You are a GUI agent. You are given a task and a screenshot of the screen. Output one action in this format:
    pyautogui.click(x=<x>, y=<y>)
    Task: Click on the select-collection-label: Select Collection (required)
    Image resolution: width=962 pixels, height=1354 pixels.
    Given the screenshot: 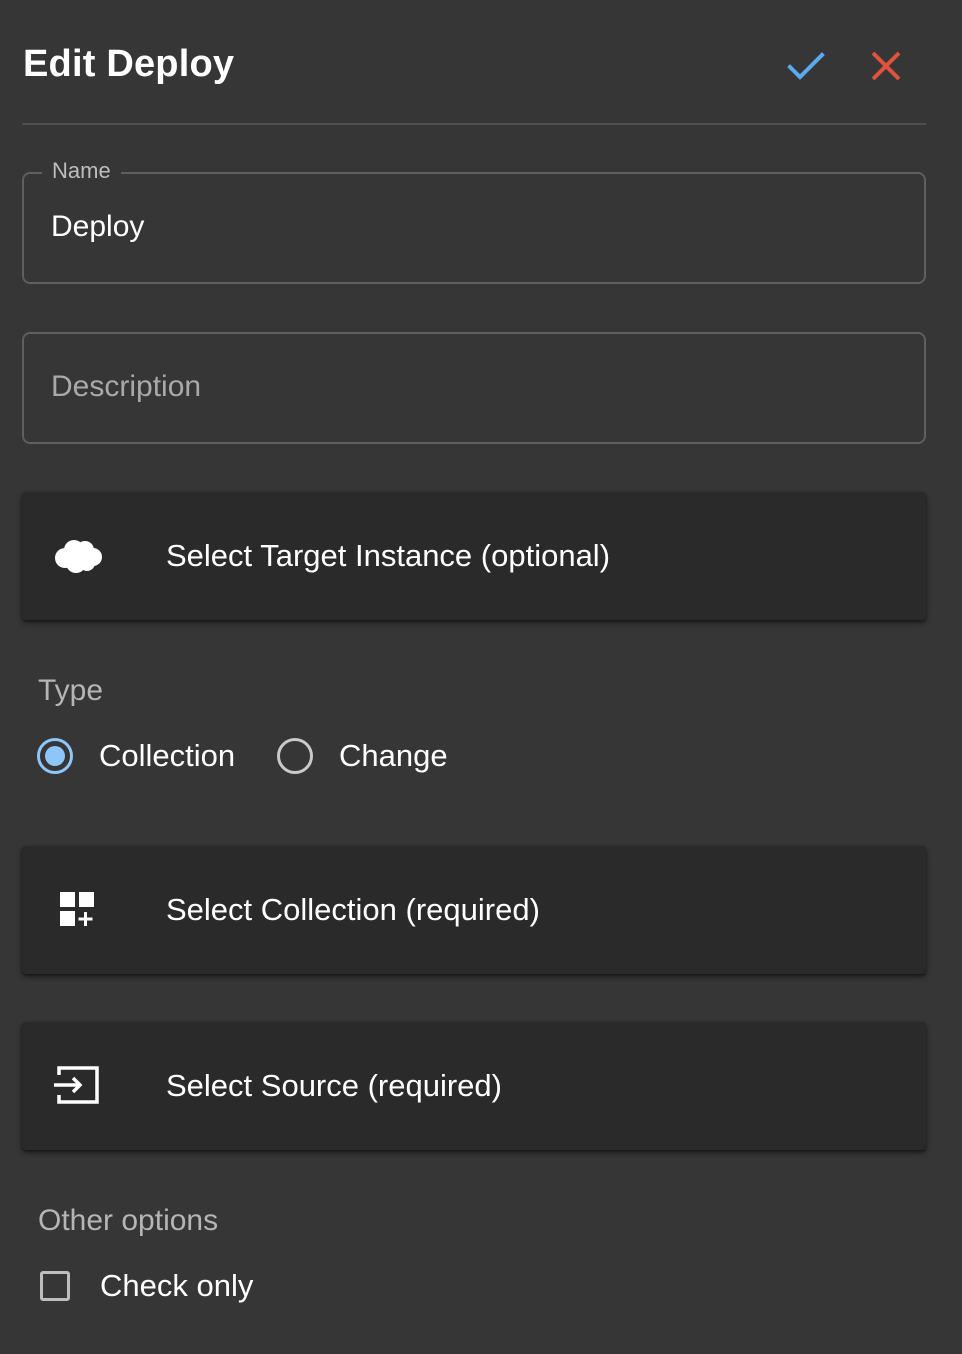 What is the action you would take?
    pyautogui.click(x=353, y=909)
    